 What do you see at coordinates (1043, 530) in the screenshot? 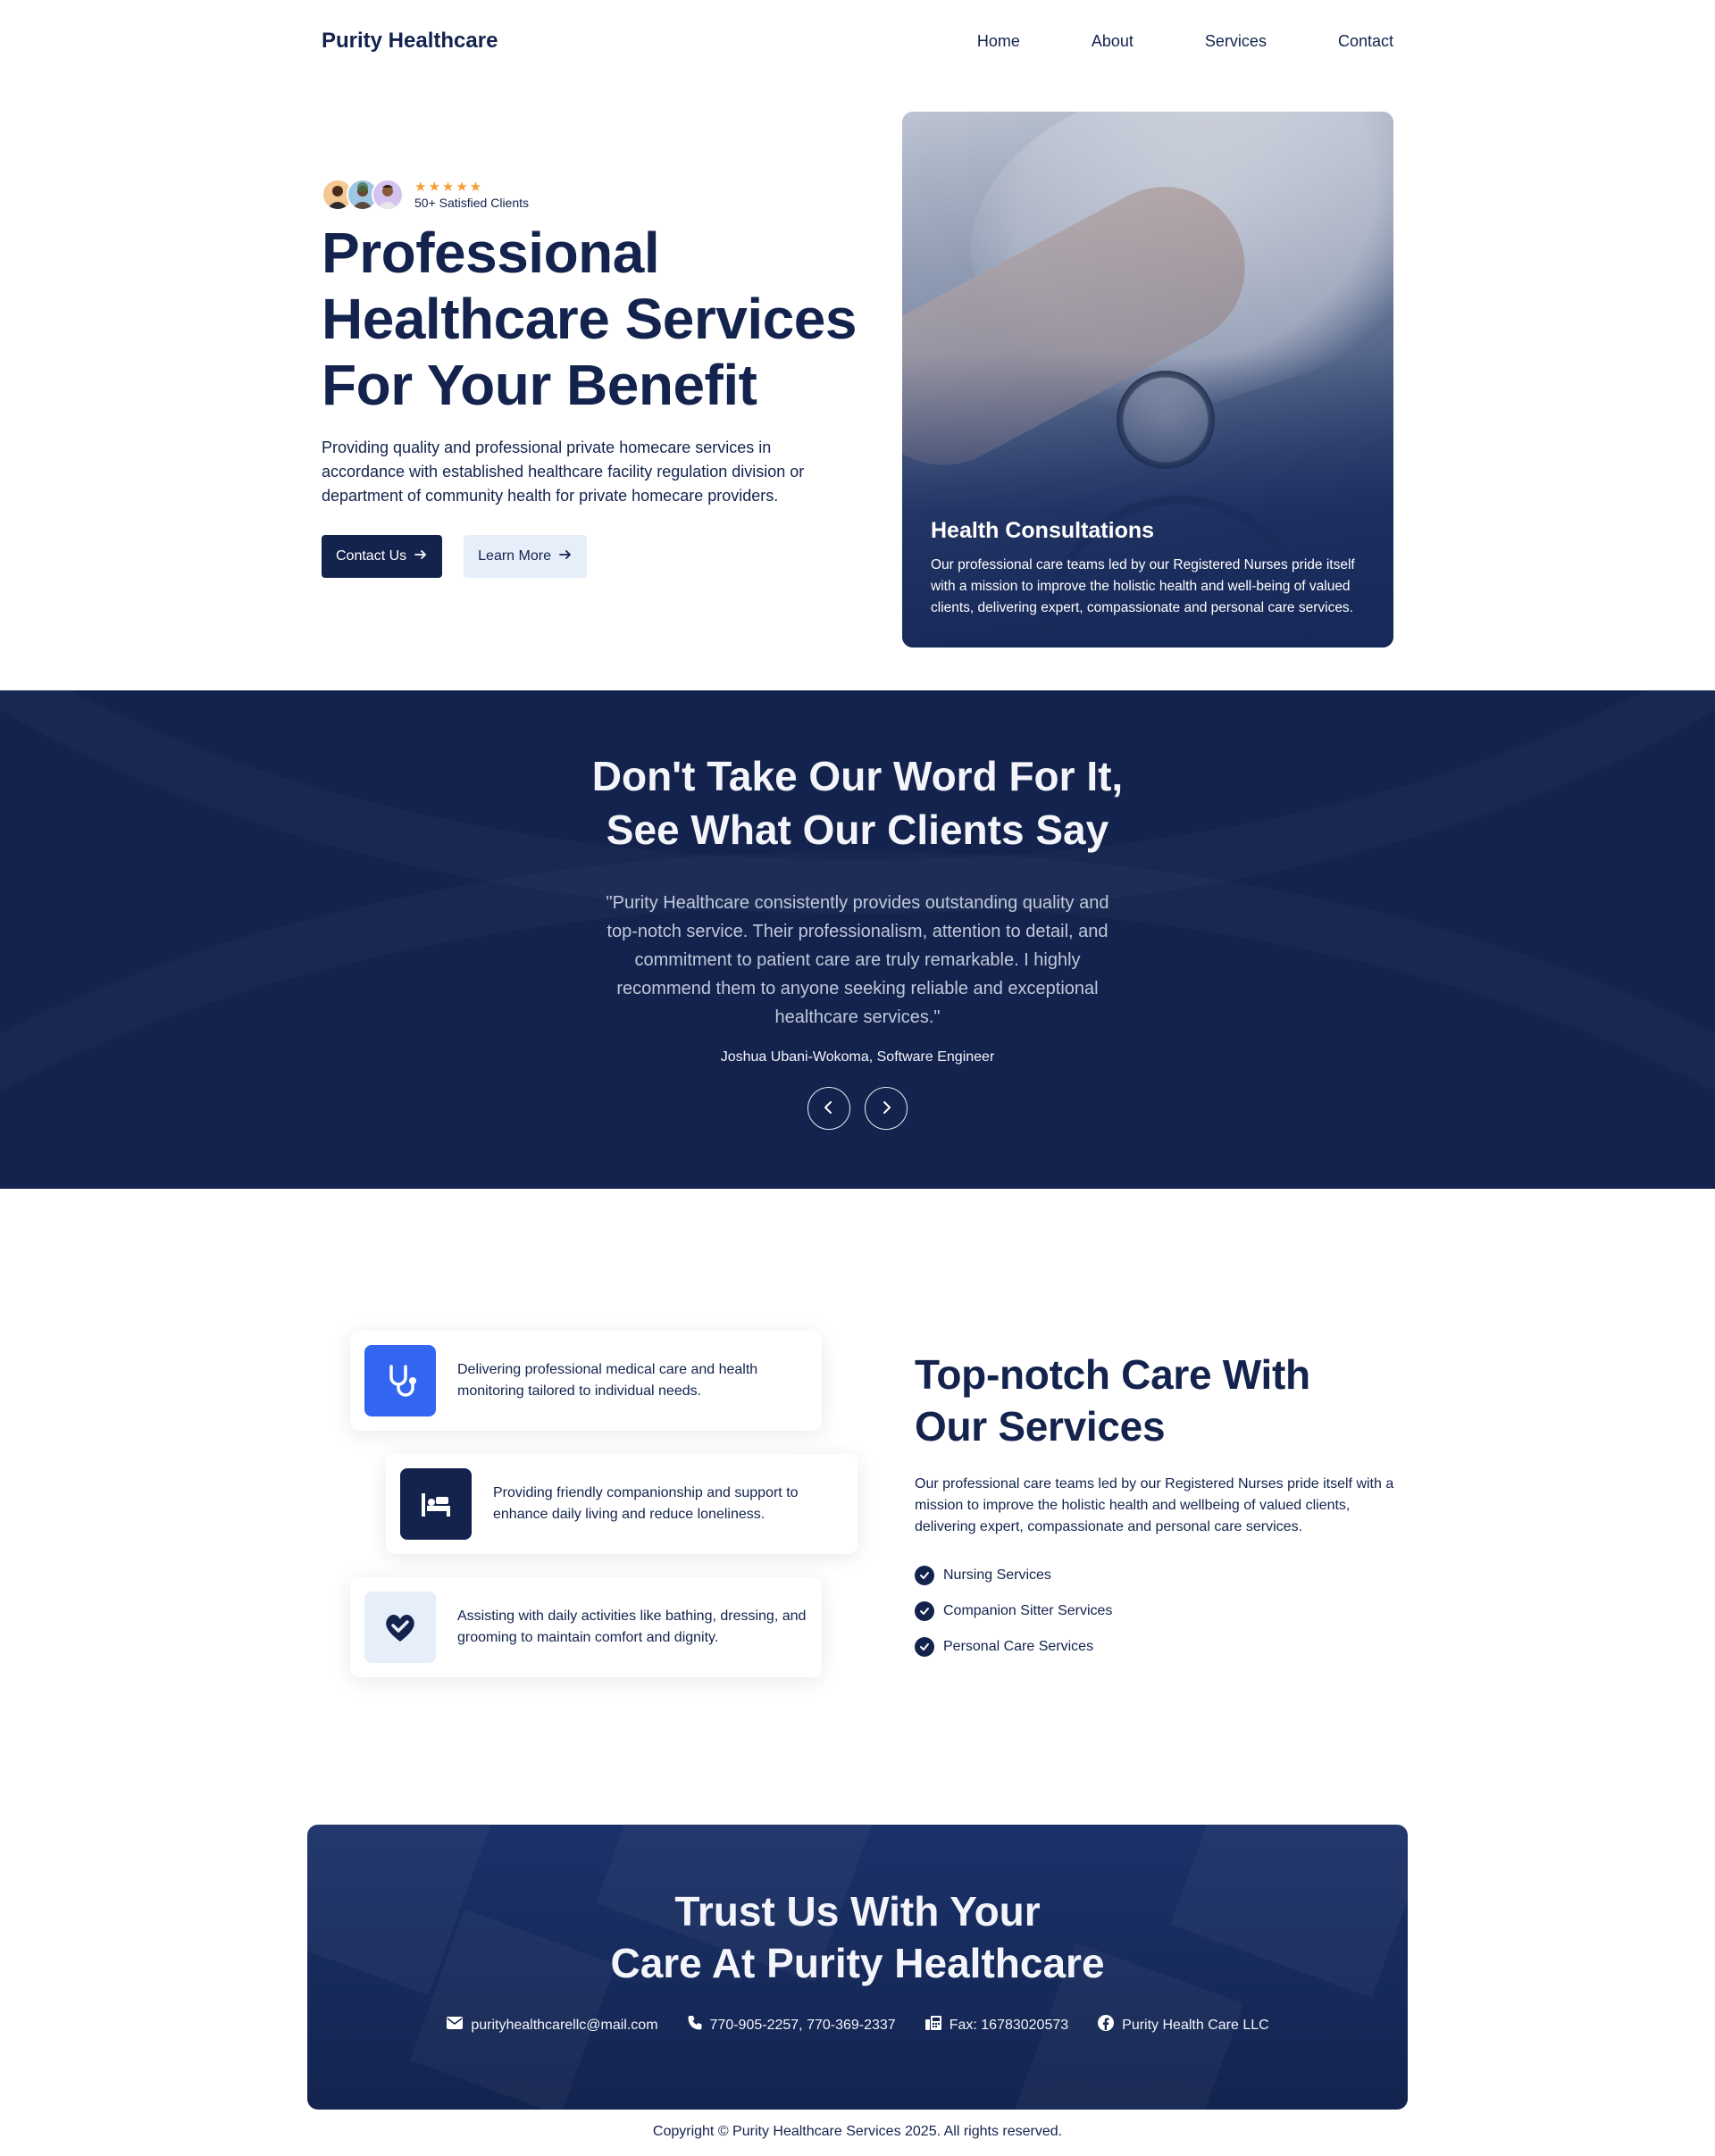
I see `card-title: Health Consultations` at bounding box center [1043, 530].